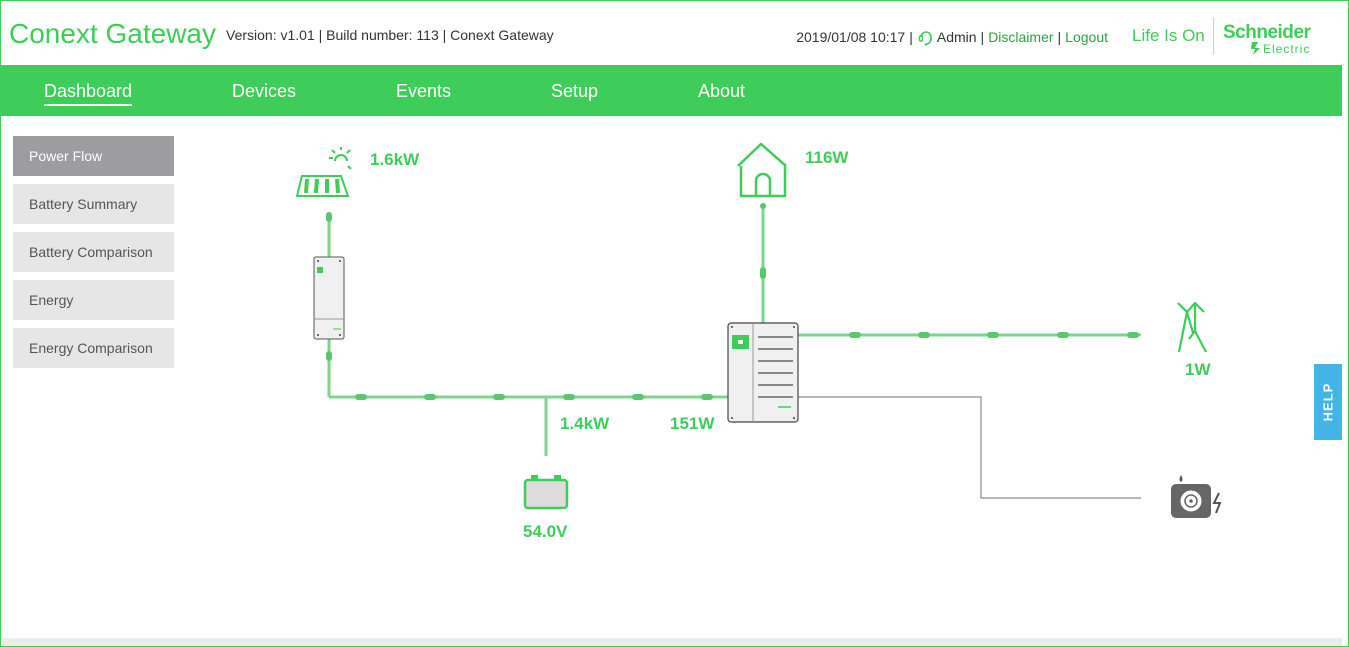  I want to click on grid-tower-icon, so click(1192, 327).